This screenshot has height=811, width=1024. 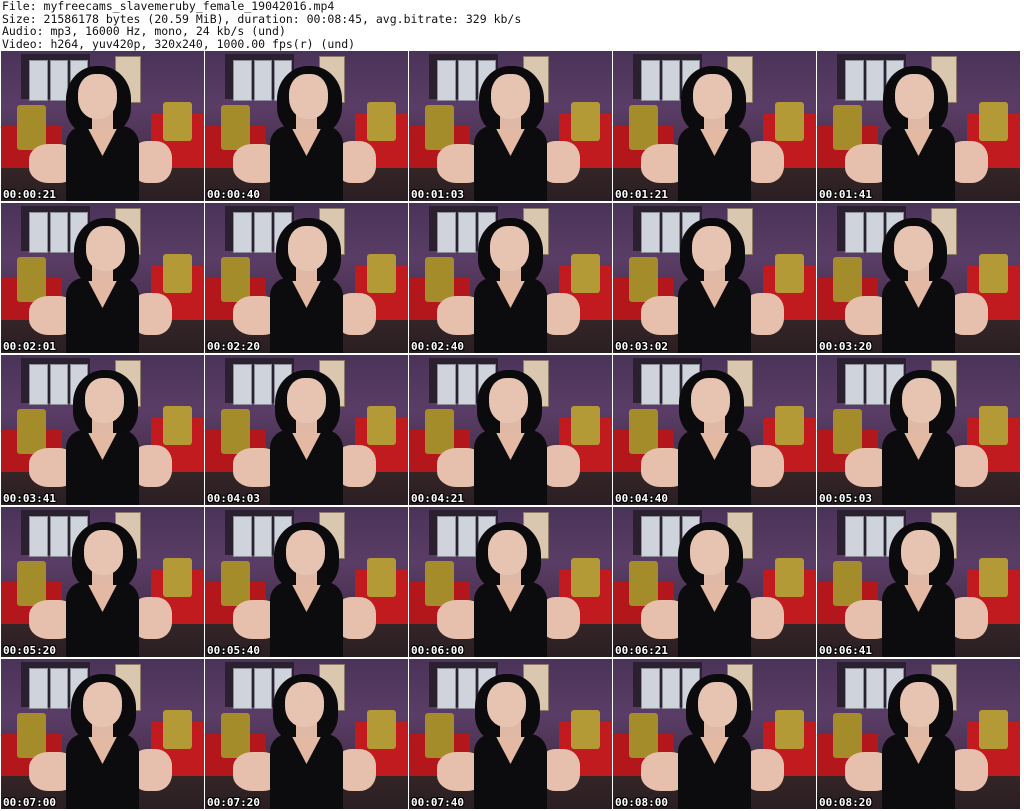 What do you see at coordinates (845, 194) in the screenshot?
I see `thumbnail-timestamp: 00:01:41` at bounding box center [845, 194].